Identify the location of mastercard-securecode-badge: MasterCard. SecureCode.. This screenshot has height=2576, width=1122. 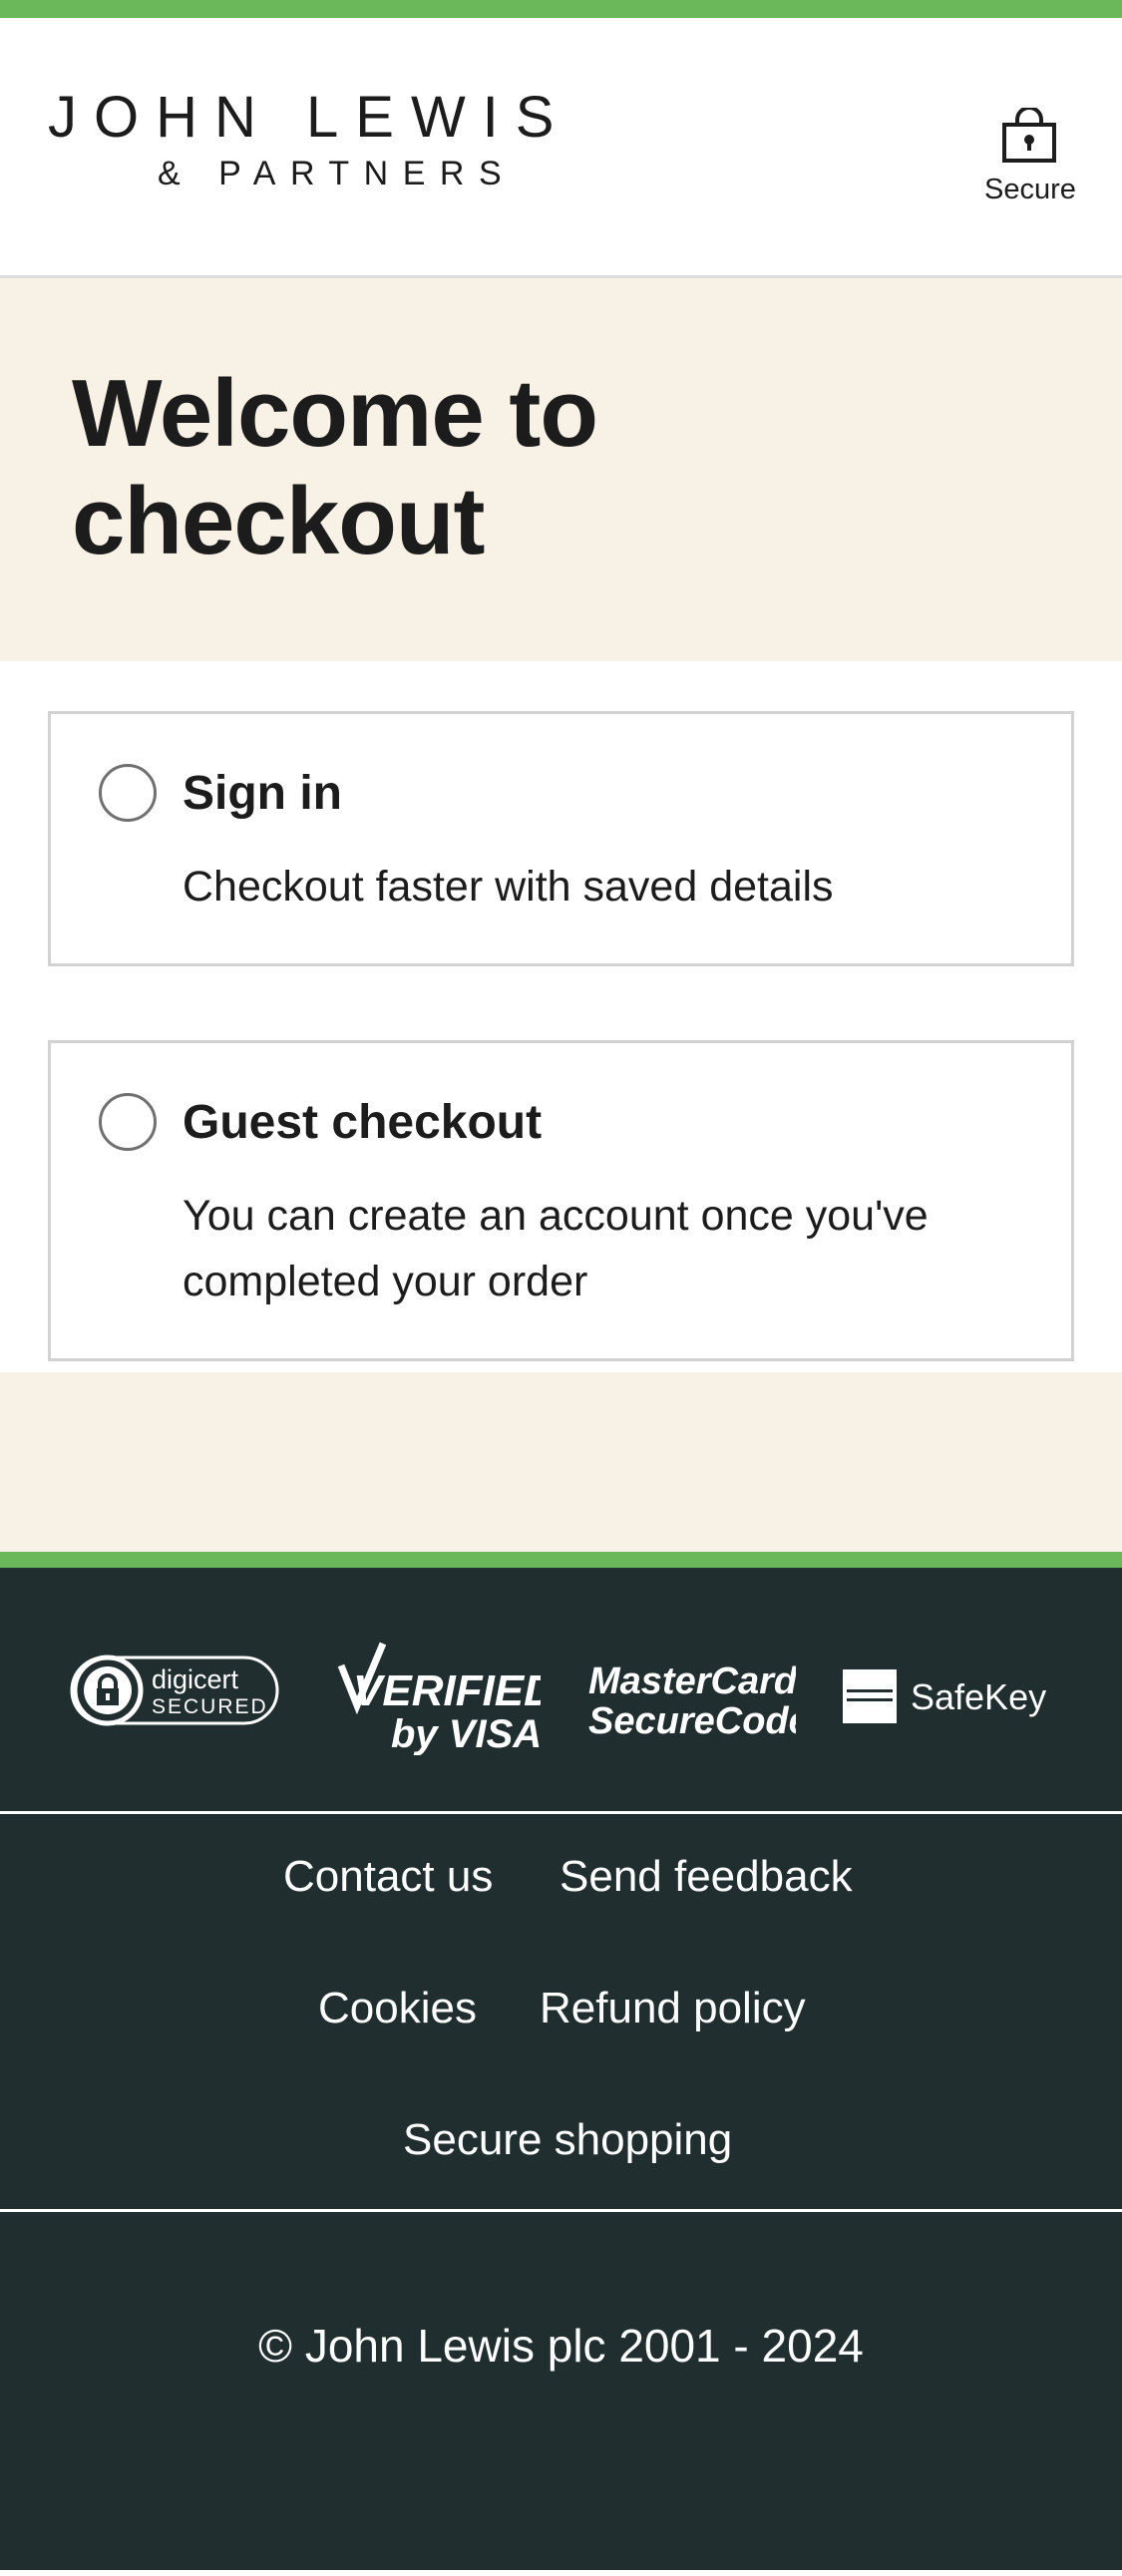
(703, 1704).